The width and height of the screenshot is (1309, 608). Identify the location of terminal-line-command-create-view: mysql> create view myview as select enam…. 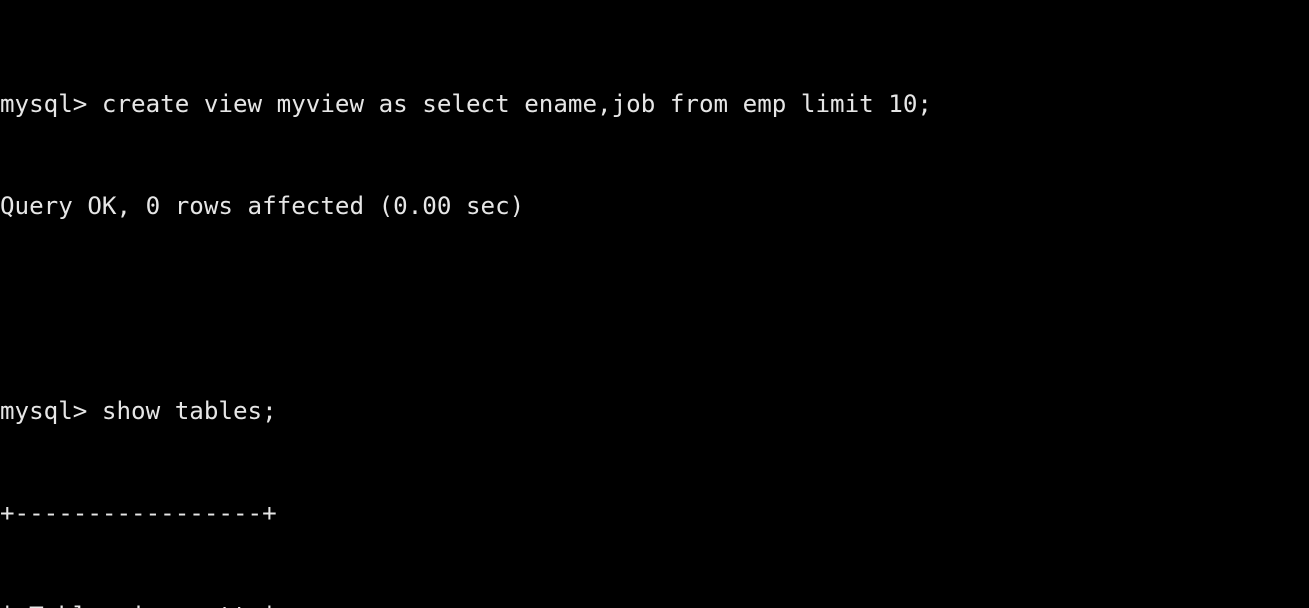
(466, 104).